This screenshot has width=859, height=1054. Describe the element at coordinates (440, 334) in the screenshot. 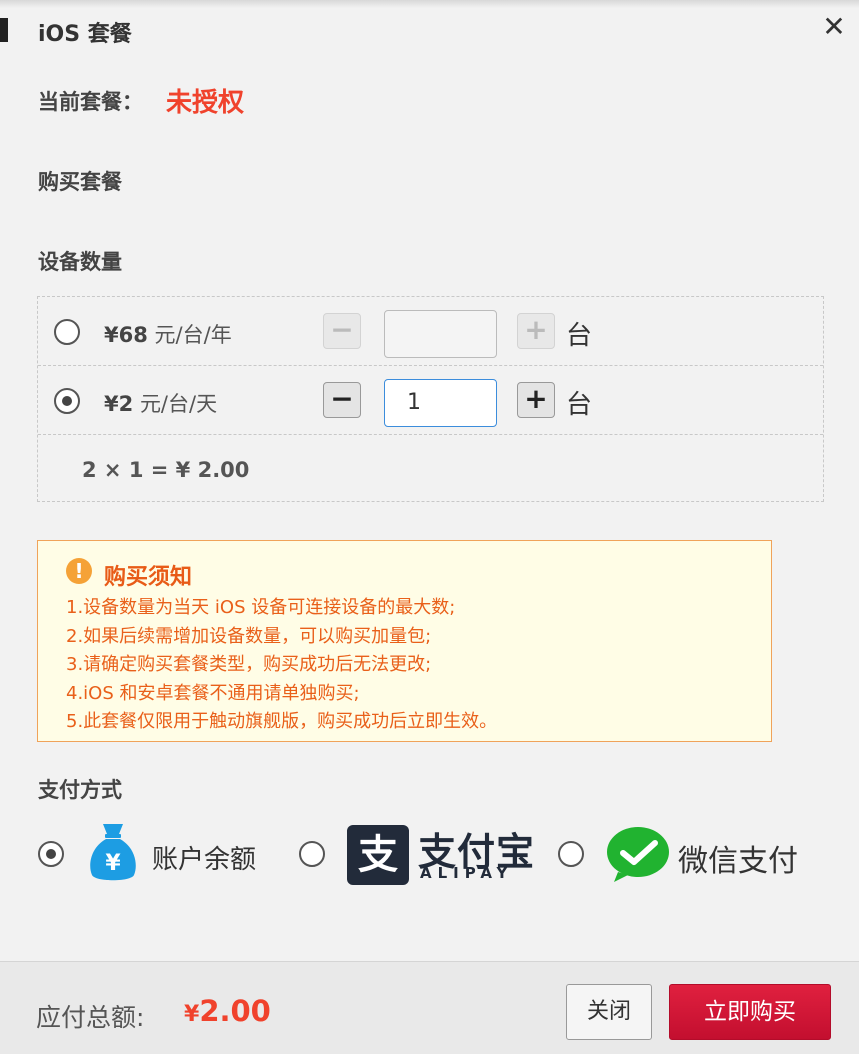

I see `yearly-quantity-input` at that location.